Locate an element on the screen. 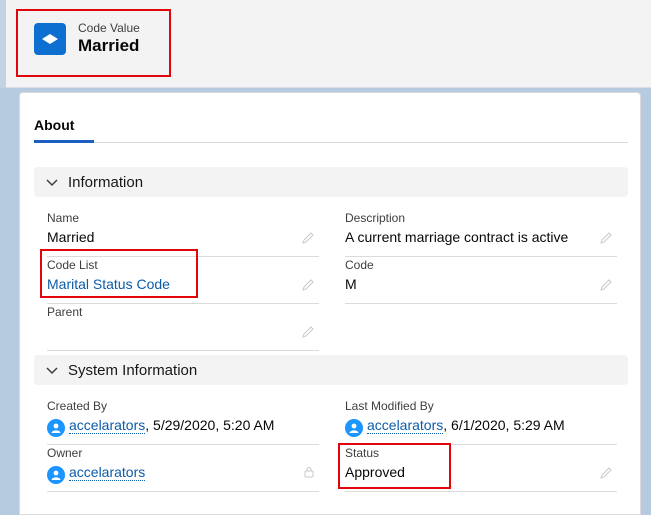  section-information-title: Information is located at coordinates (106, 182).